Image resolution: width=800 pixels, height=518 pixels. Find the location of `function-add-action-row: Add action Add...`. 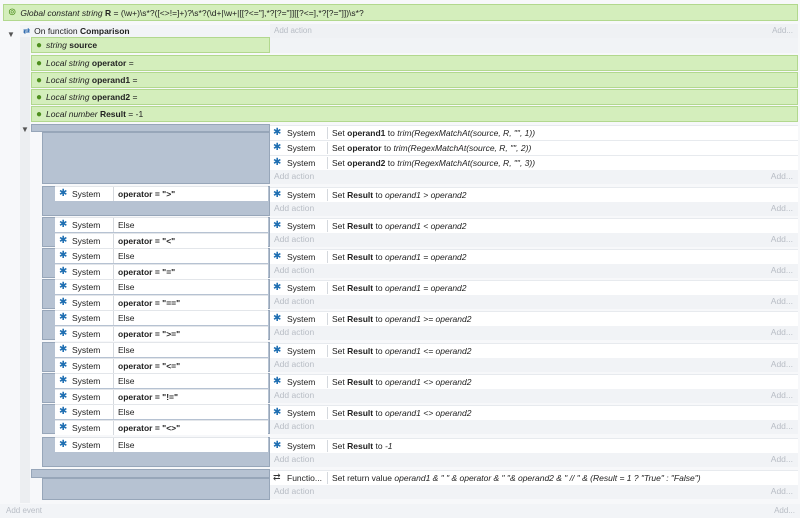

function-add-action-row: Add action Add... is located at coordinates (534, 31).